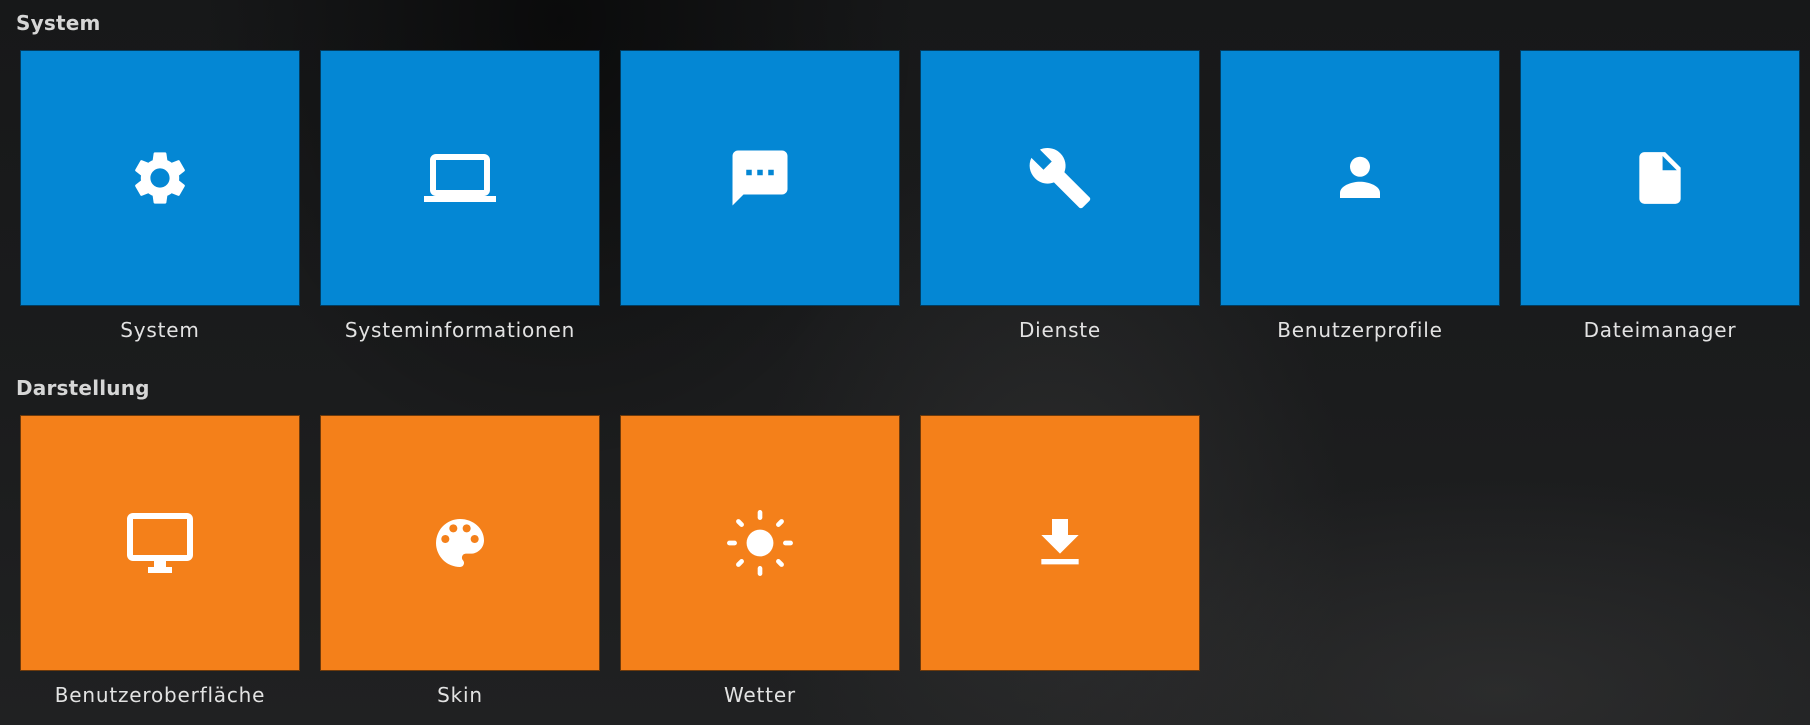 The image size is (1810, 725). I want to click on tile-label-dateimanager: Dateimanager, so click(1660, 330).